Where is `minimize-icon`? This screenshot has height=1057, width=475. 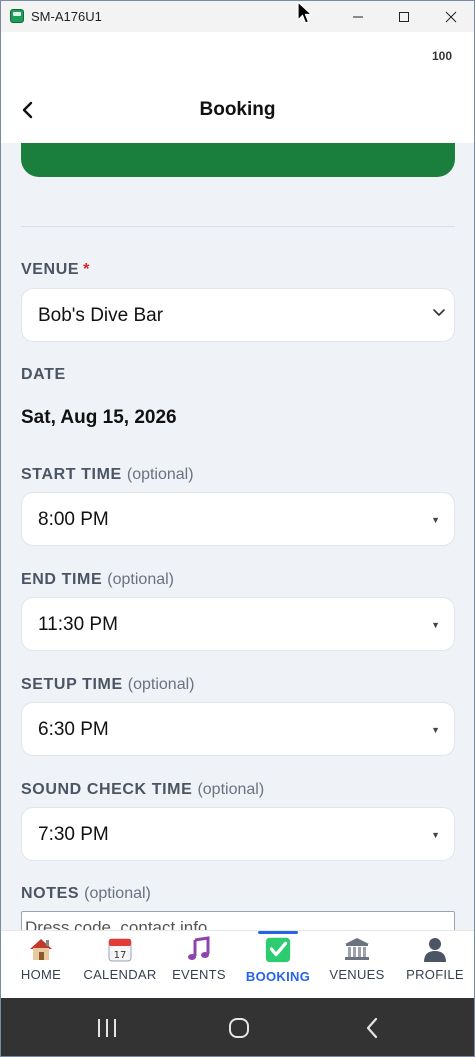
minimize-icon is located at coordinates (358, 17).